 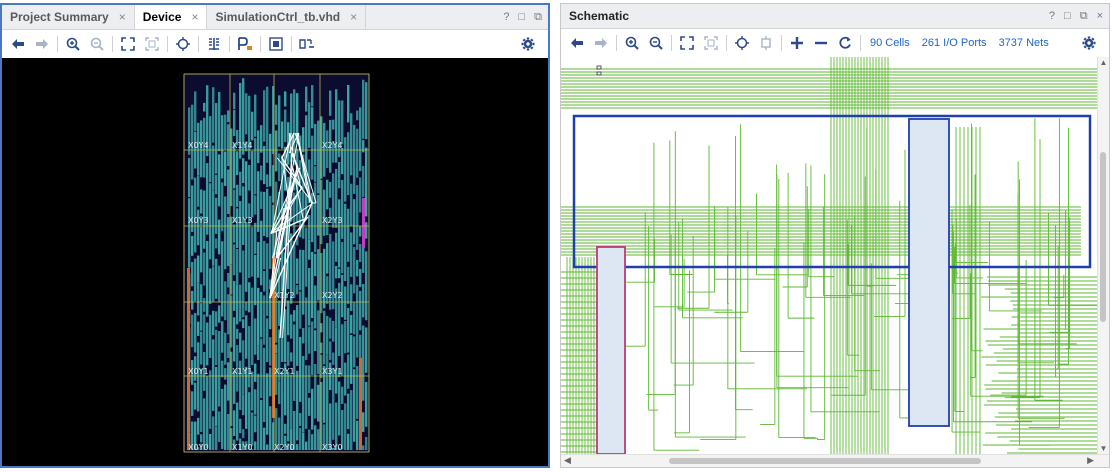 I want to click on nets-count-link: 3737 Nets, so click(x=1024, y=43).